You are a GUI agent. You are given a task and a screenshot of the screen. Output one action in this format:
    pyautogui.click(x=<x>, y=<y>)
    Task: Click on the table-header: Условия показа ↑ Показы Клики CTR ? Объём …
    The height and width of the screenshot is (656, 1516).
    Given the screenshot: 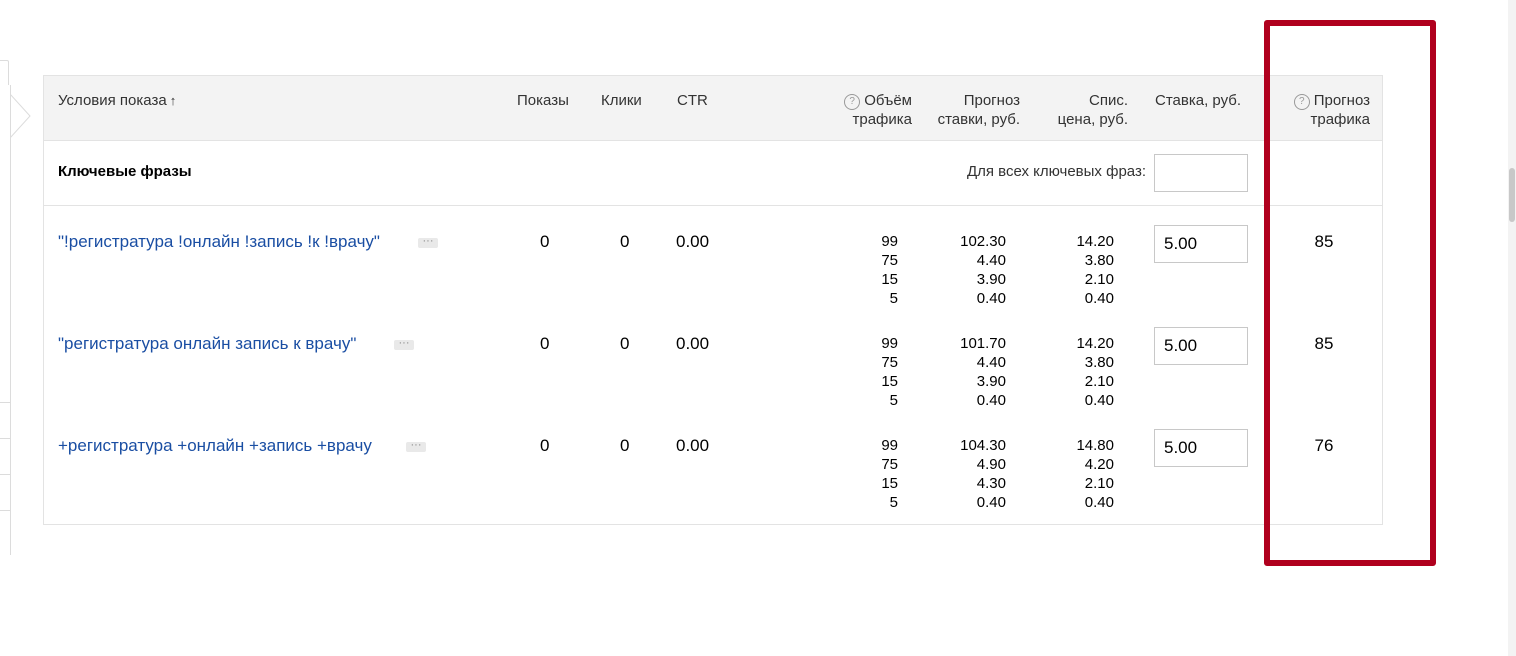 What is the action you would take?
    pyautogui.click(x=713, y=108)
    